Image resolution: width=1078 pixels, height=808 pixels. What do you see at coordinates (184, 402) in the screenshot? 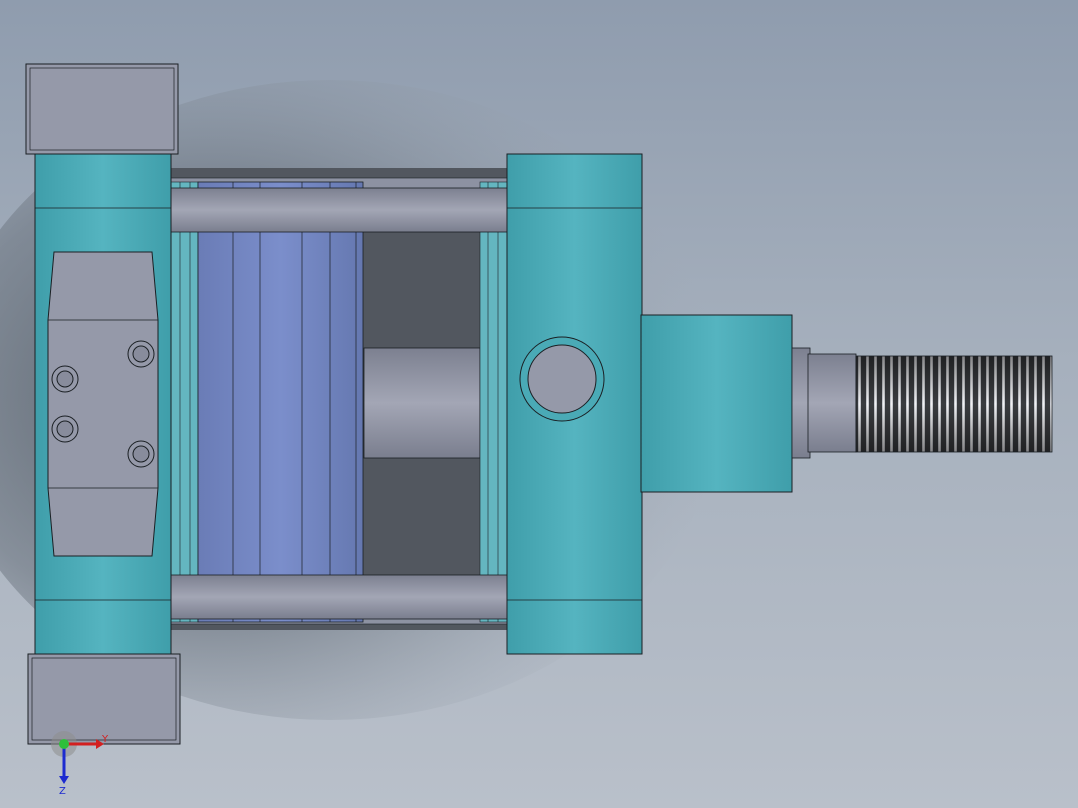
I see `left-spacer-plate` at bounding box center [184, 402].